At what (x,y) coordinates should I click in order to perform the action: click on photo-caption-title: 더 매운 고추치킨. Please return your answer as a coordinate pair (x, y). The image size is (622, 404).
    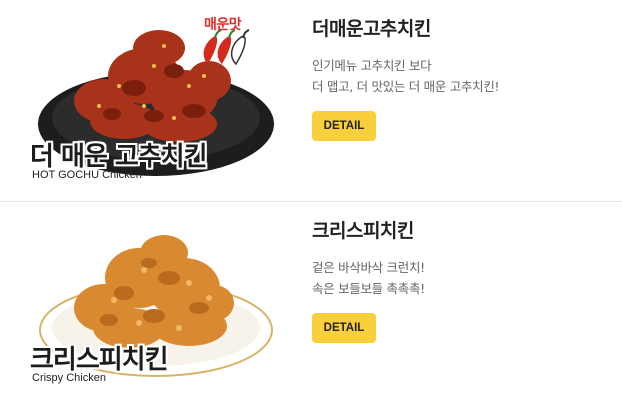
    Looking at the image, I should click on (119, 157).